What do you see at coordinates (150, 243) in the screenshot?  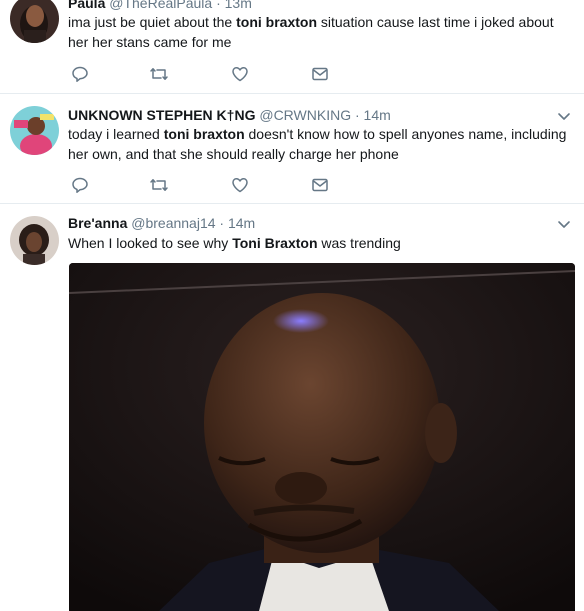 I see `tweet-text-part: When I looked to see why` at bounding box center [150, 243].